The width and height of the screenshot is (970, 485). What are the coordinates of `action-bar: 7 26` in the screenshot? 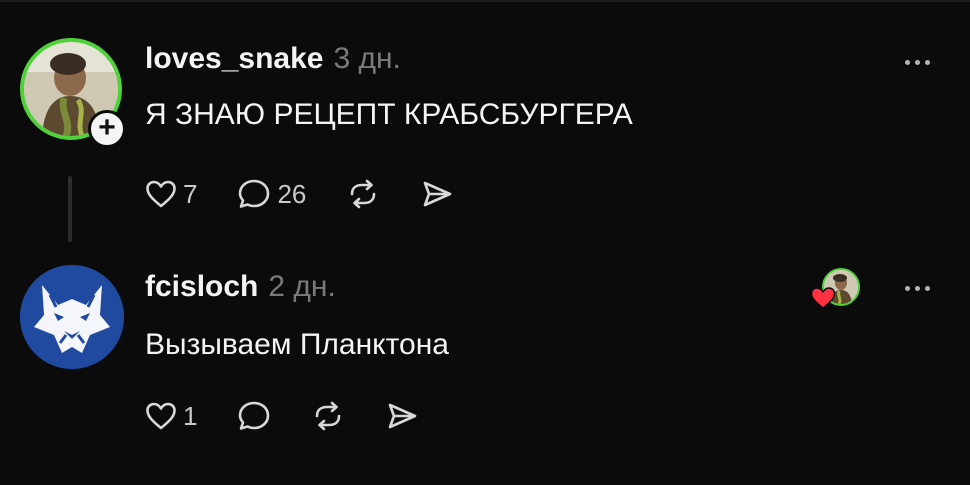 It's located at (319, 194).